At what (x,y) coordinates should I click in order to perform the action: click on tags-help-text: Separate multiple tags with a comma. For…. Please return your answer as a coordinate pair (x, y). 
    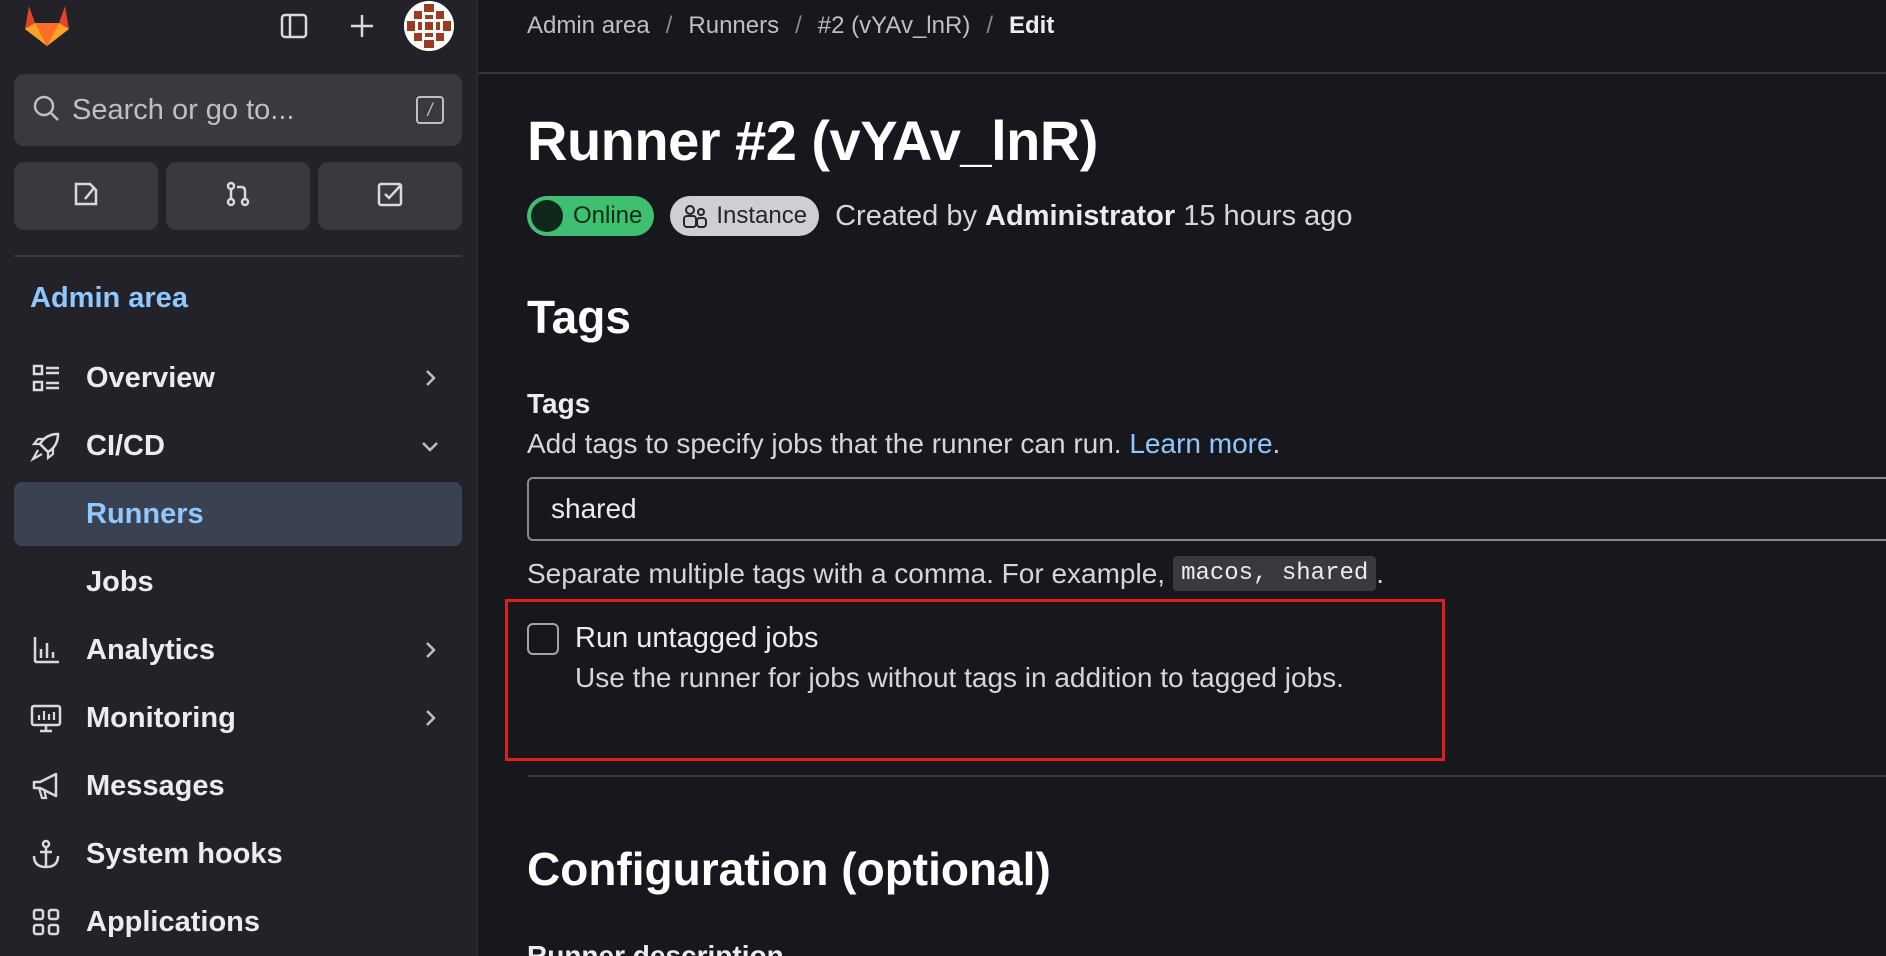
    Looking at the image, I should click on (955, 573).